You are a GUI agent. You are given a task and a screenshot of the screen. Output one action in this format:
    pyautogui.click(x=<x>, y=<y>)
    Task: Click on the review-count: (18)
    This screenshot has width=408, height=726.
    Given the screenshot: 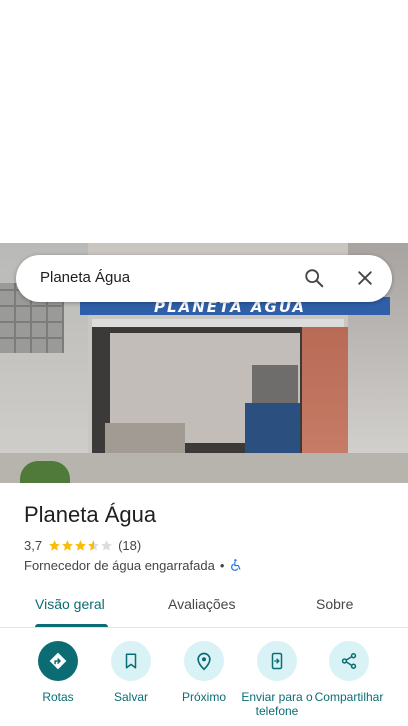 What is the action you would take?
    pyautogui.click(x=129, y=545)
    